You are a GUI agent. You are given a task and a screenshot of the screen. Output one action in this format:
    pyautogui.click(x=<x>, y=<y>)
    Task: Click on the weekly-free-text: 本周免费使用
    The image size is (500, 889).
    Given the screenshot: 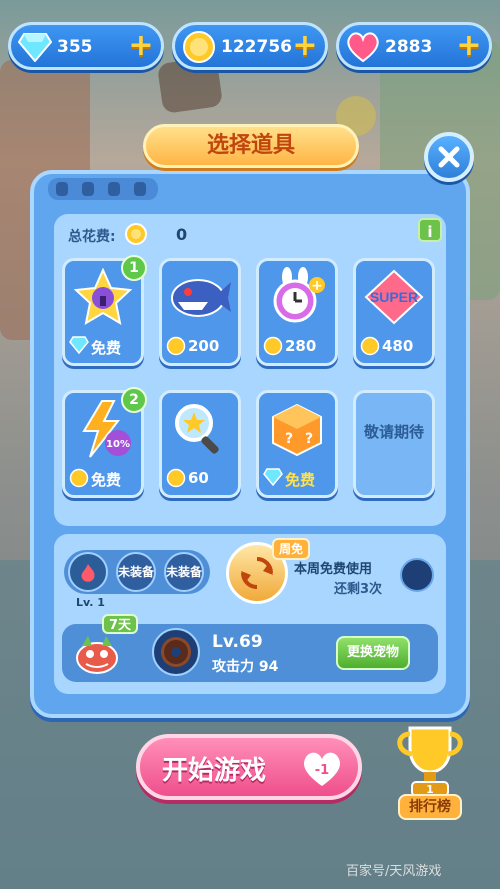 What is the action you would take?
    pyautogui.click(x=333, y=569)
    